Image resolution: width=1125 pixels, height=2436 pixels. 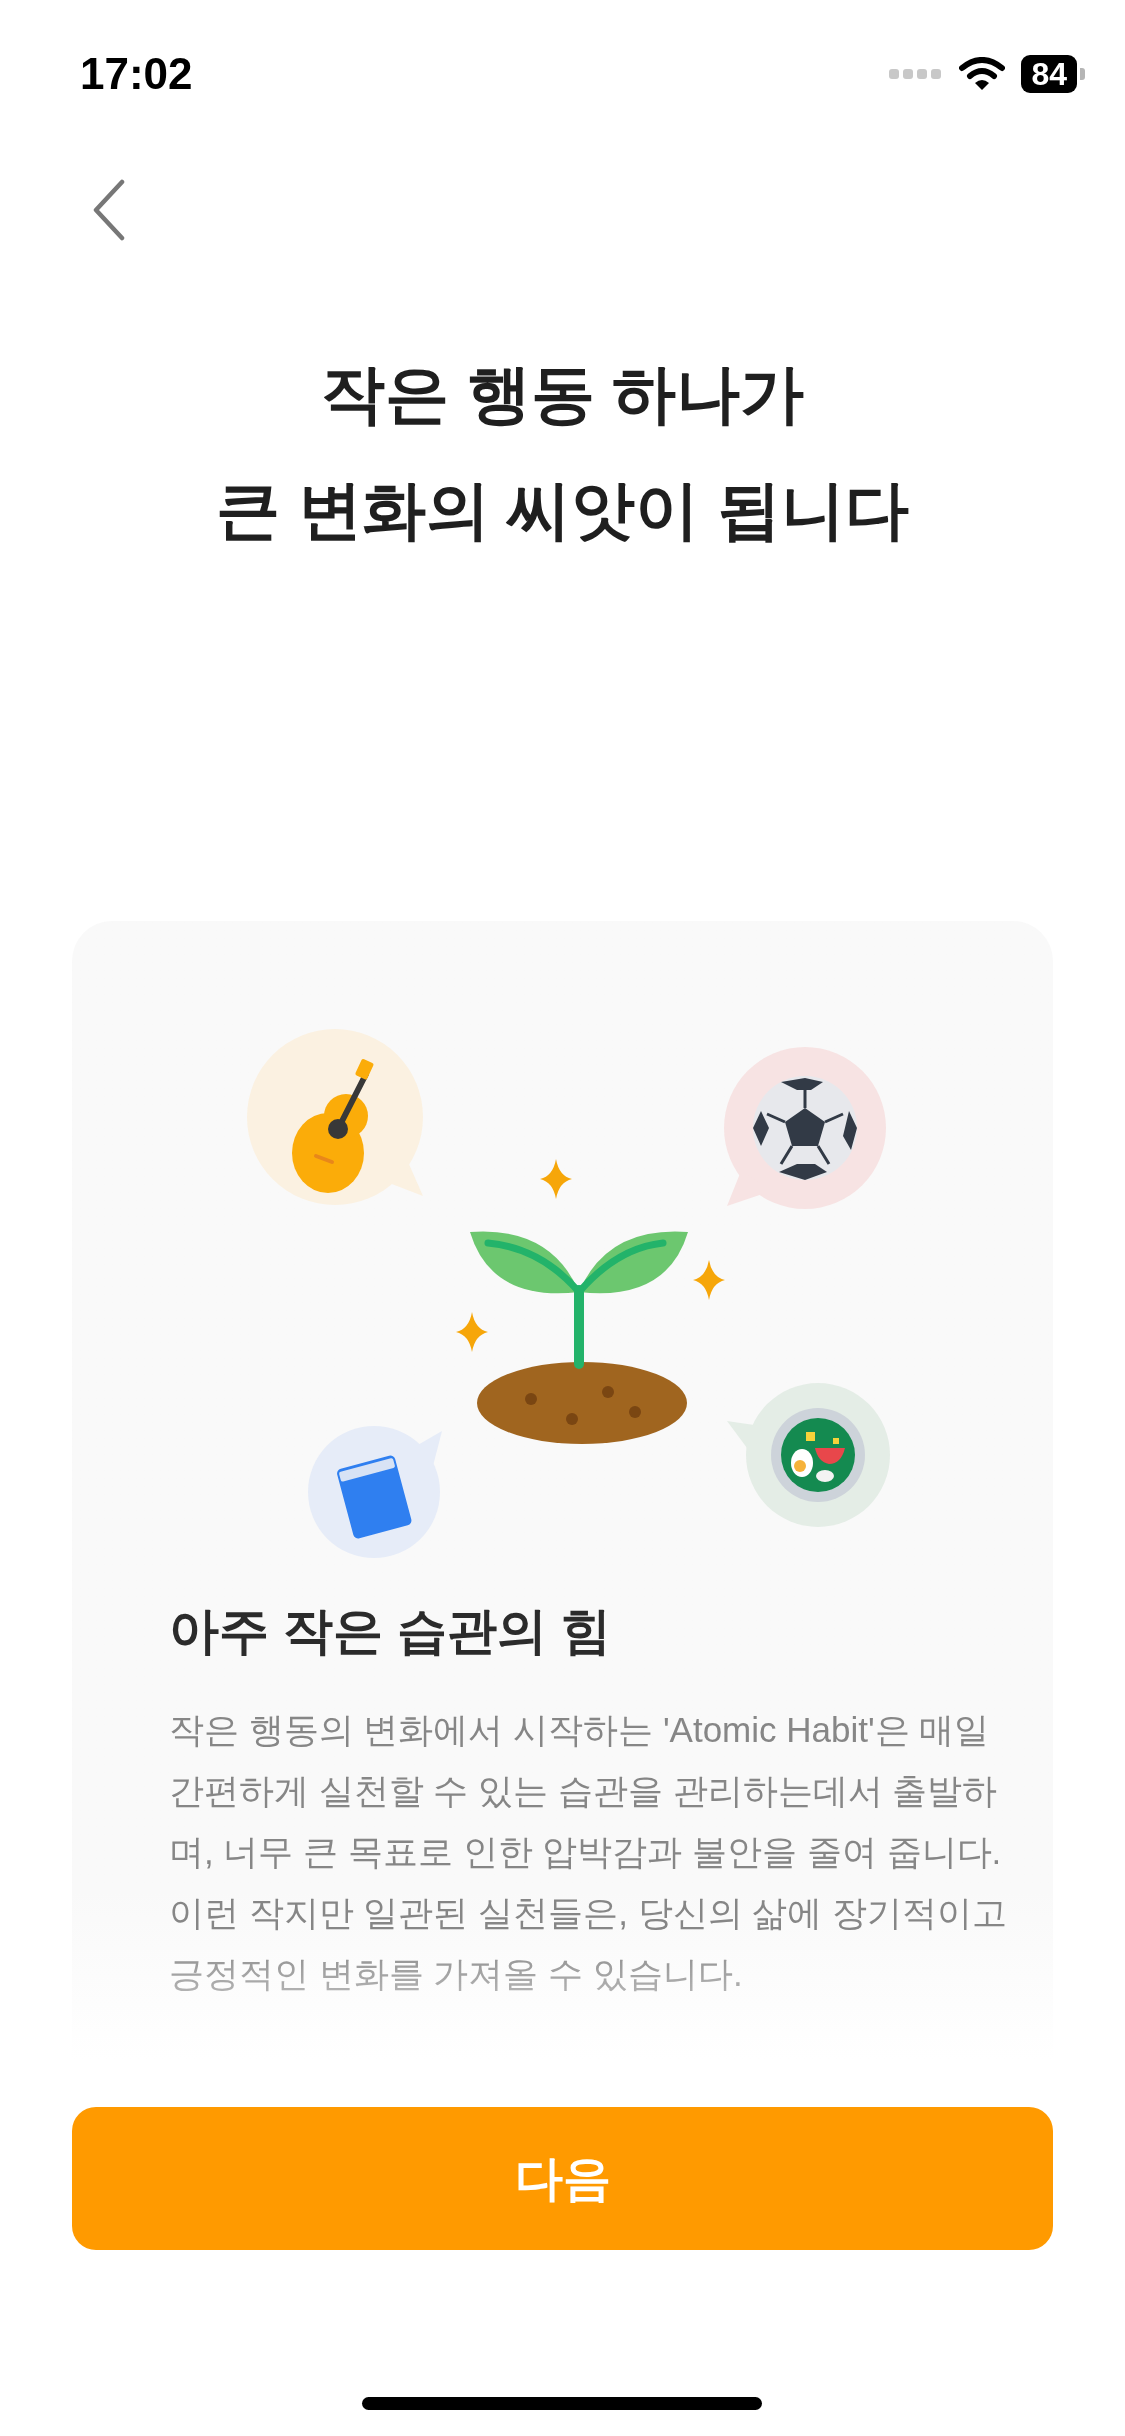 I want to click on signal-icon, so click(x=916, y=74).